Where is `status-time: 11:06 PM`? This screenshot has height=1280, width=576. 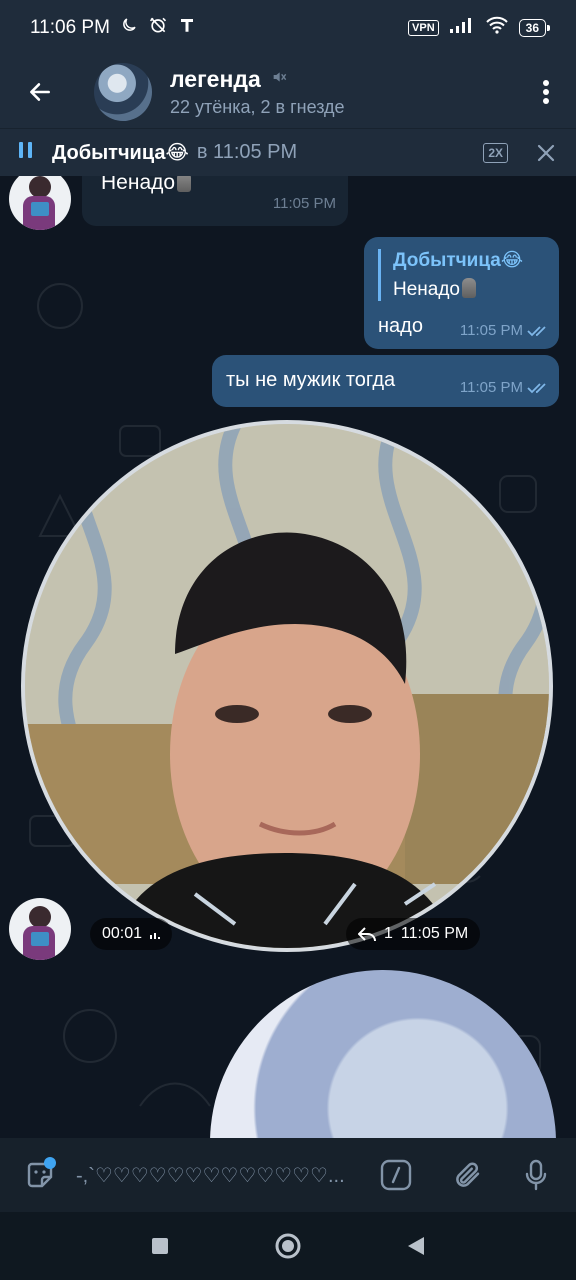
status-time: 11:06 PM is located at coordinates (70, 27).